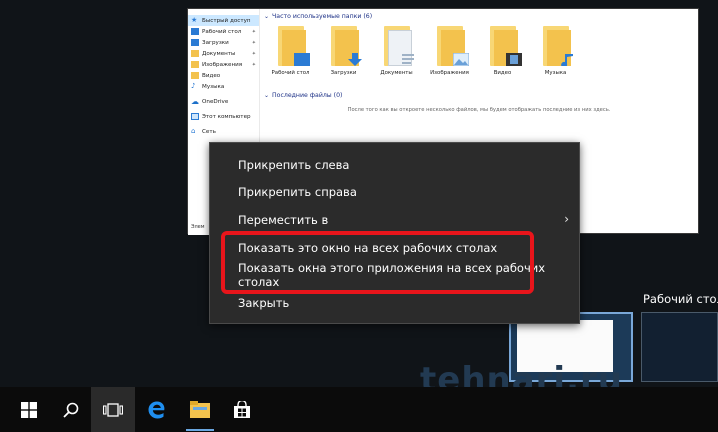  Describe the element at coordinates (211, 75) in the screenshot. I see `nav-item-label: Видео` at that location.